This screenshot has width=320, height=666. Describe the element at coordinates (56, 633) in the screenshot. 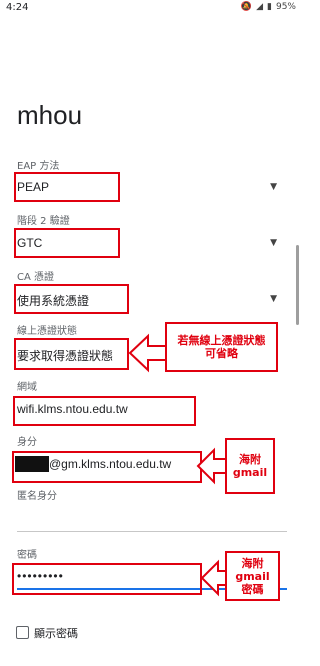

I see `show-password-label: 顯示密碼` at that location.